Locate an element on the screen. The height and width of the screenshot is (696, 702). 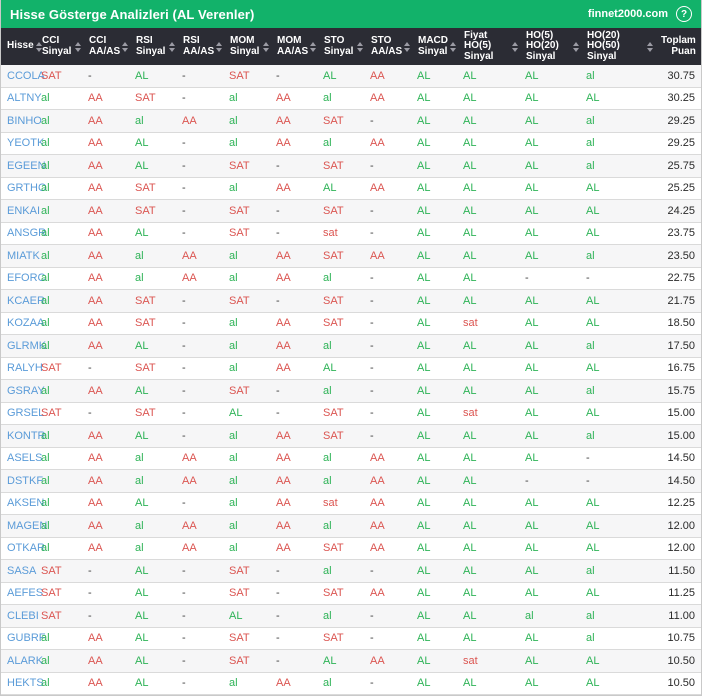
table-row: OTKAR al AA al AA al AA SAT AA AL AL AL AL 12.00 is located at coordinates (351, 548).